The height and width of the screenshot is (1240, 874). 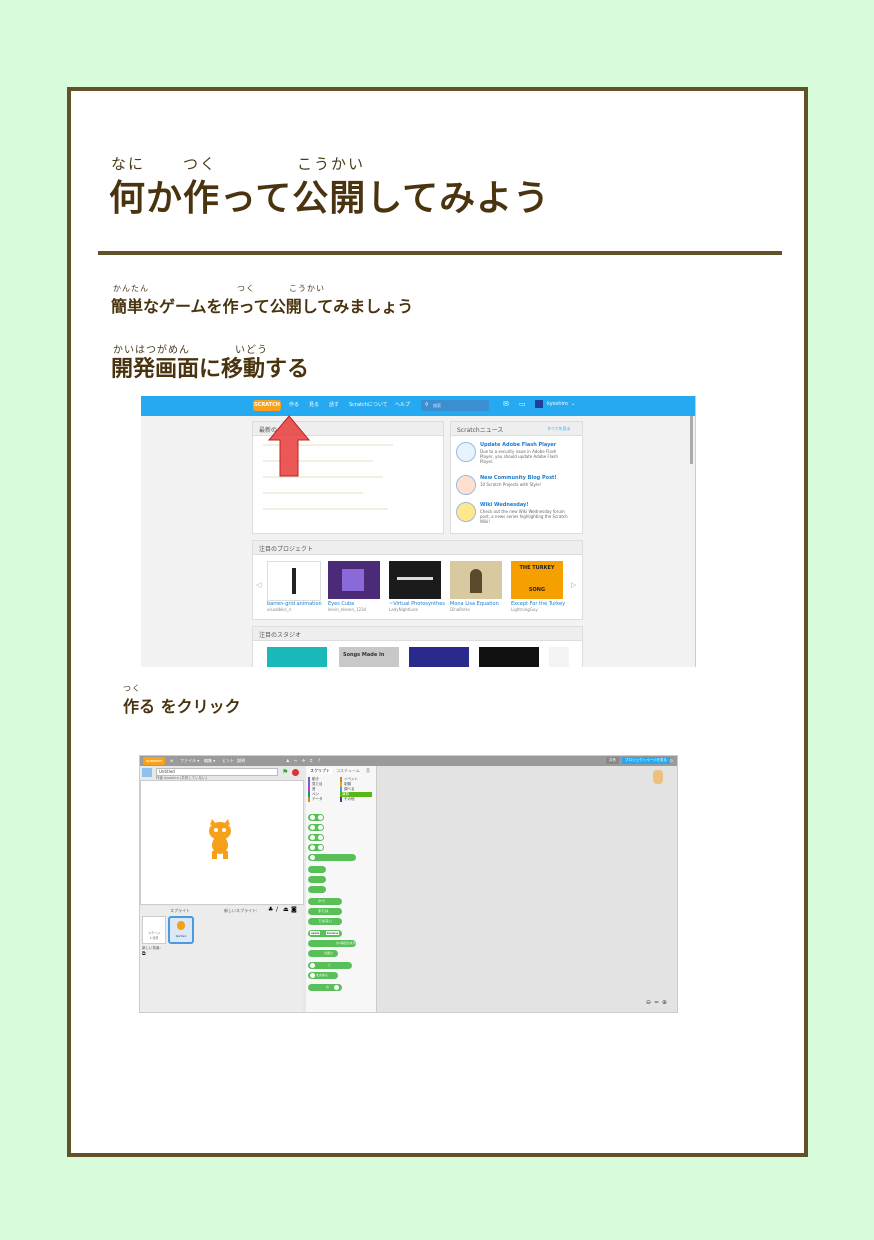 I want to click on avatar, so click(x=539, y=404).